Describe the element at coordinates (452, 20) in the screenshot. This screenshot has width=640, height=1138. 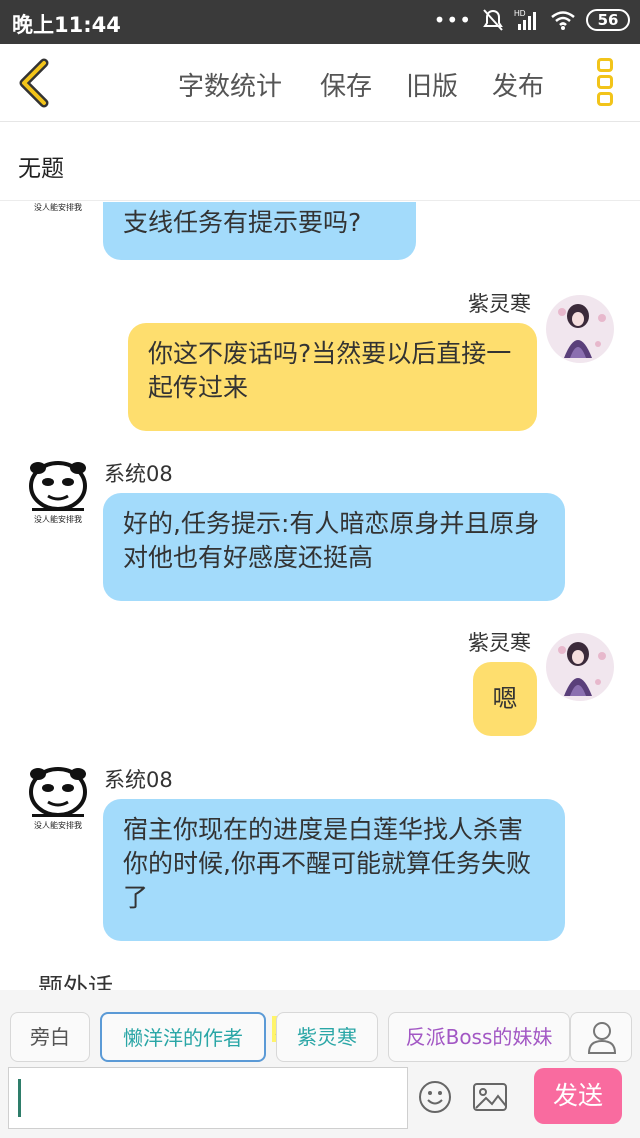
I see `more-dots-icon: •••` at that location.